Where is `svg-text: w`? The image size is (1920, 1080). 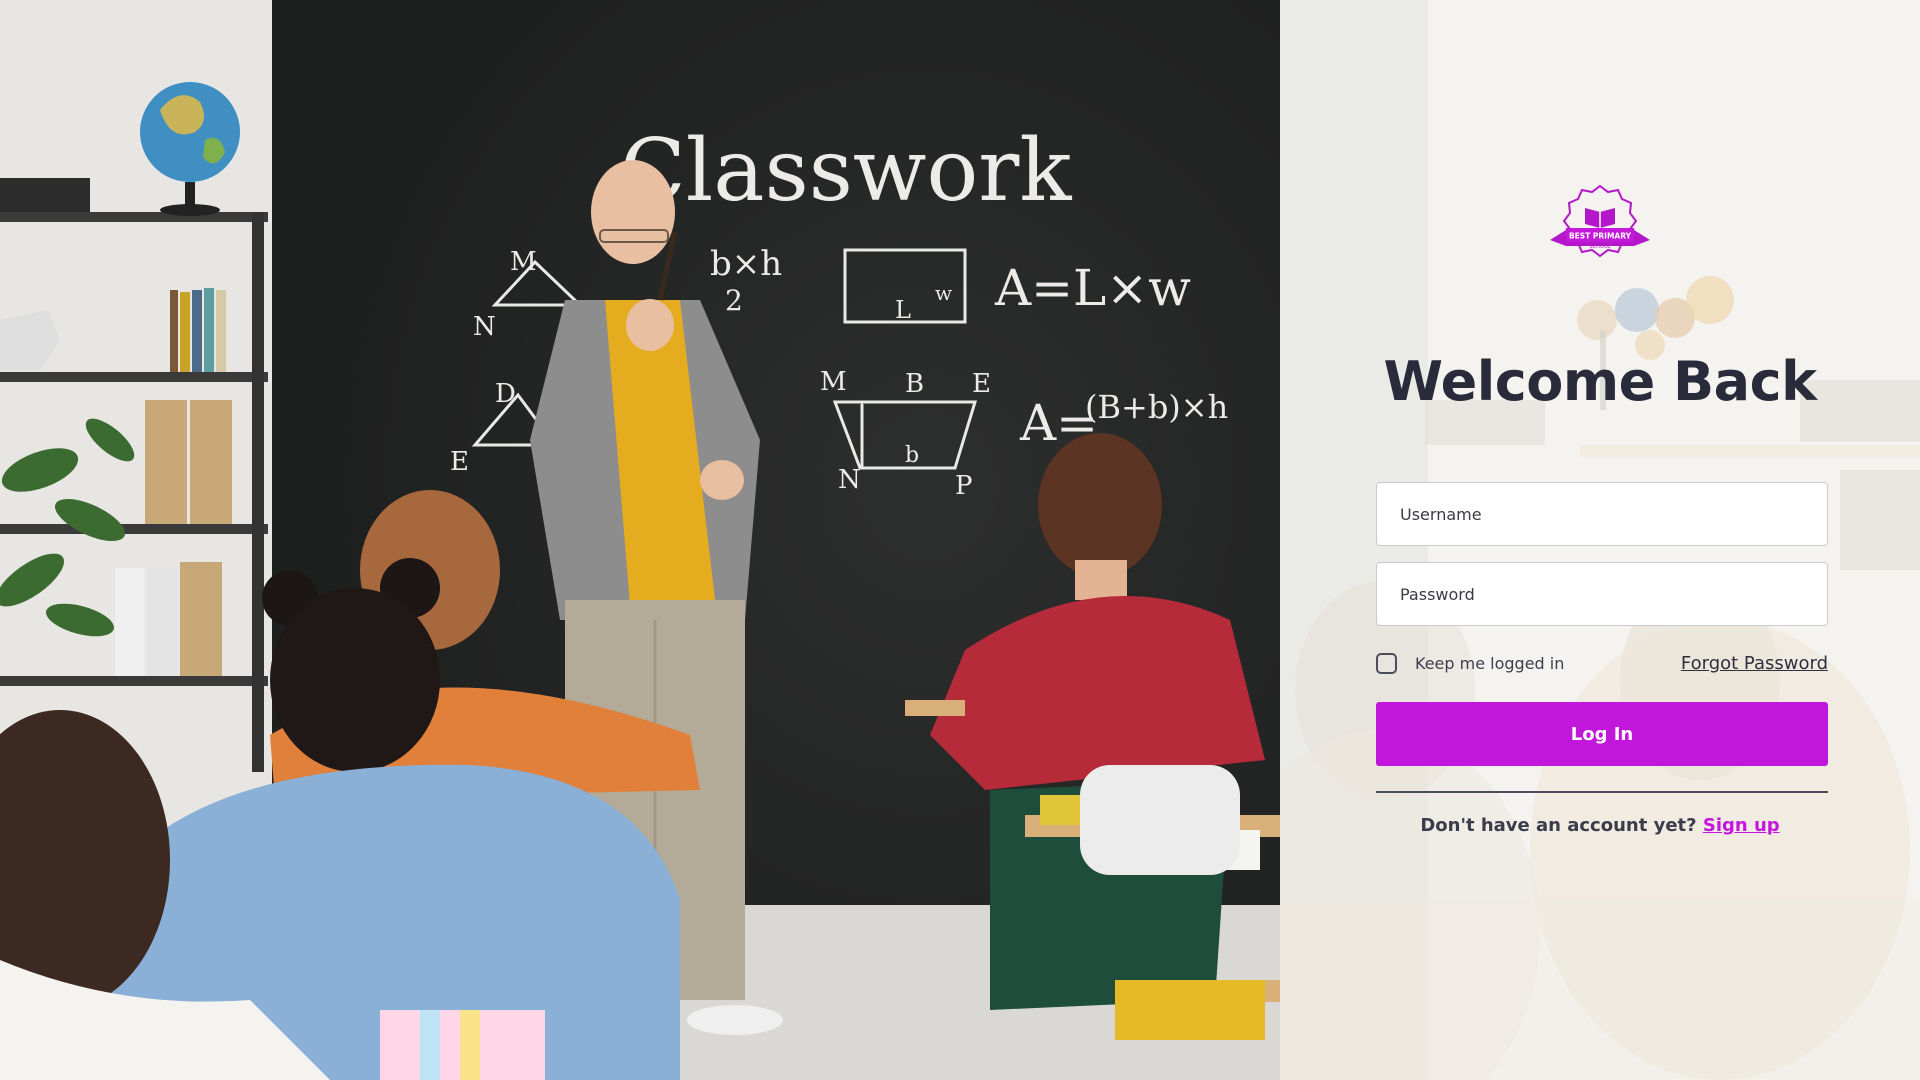
svg-text: w is located at coordinates (943, 293).